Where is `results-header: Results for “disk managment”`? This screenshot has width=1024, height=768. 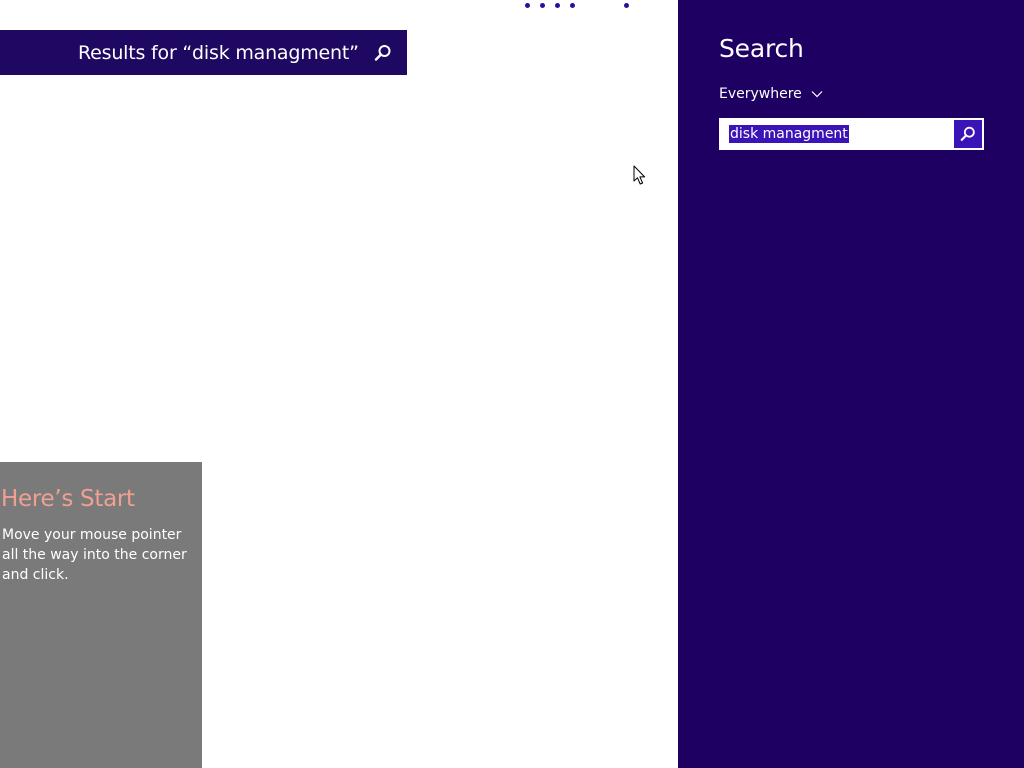 results-header: Results for “disk managment” is located at coordinates (203, 52).